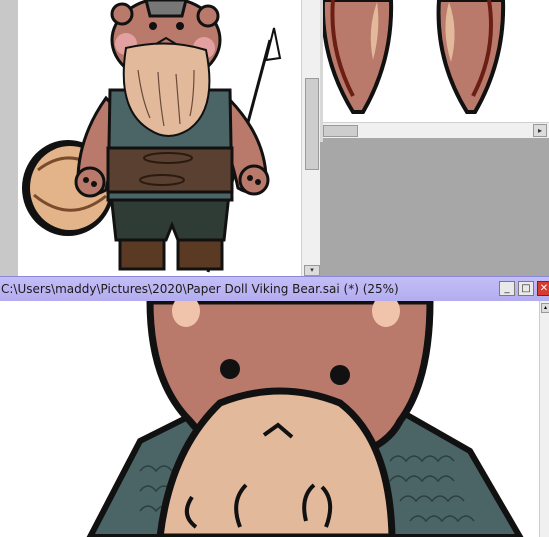 The width and height of the screenshot is (549, 537). What do you see at coordinates (545, 308) in the screenshot?
I see `scroll-up-arrow-icon: ▴` at bounding box center [545, 308].